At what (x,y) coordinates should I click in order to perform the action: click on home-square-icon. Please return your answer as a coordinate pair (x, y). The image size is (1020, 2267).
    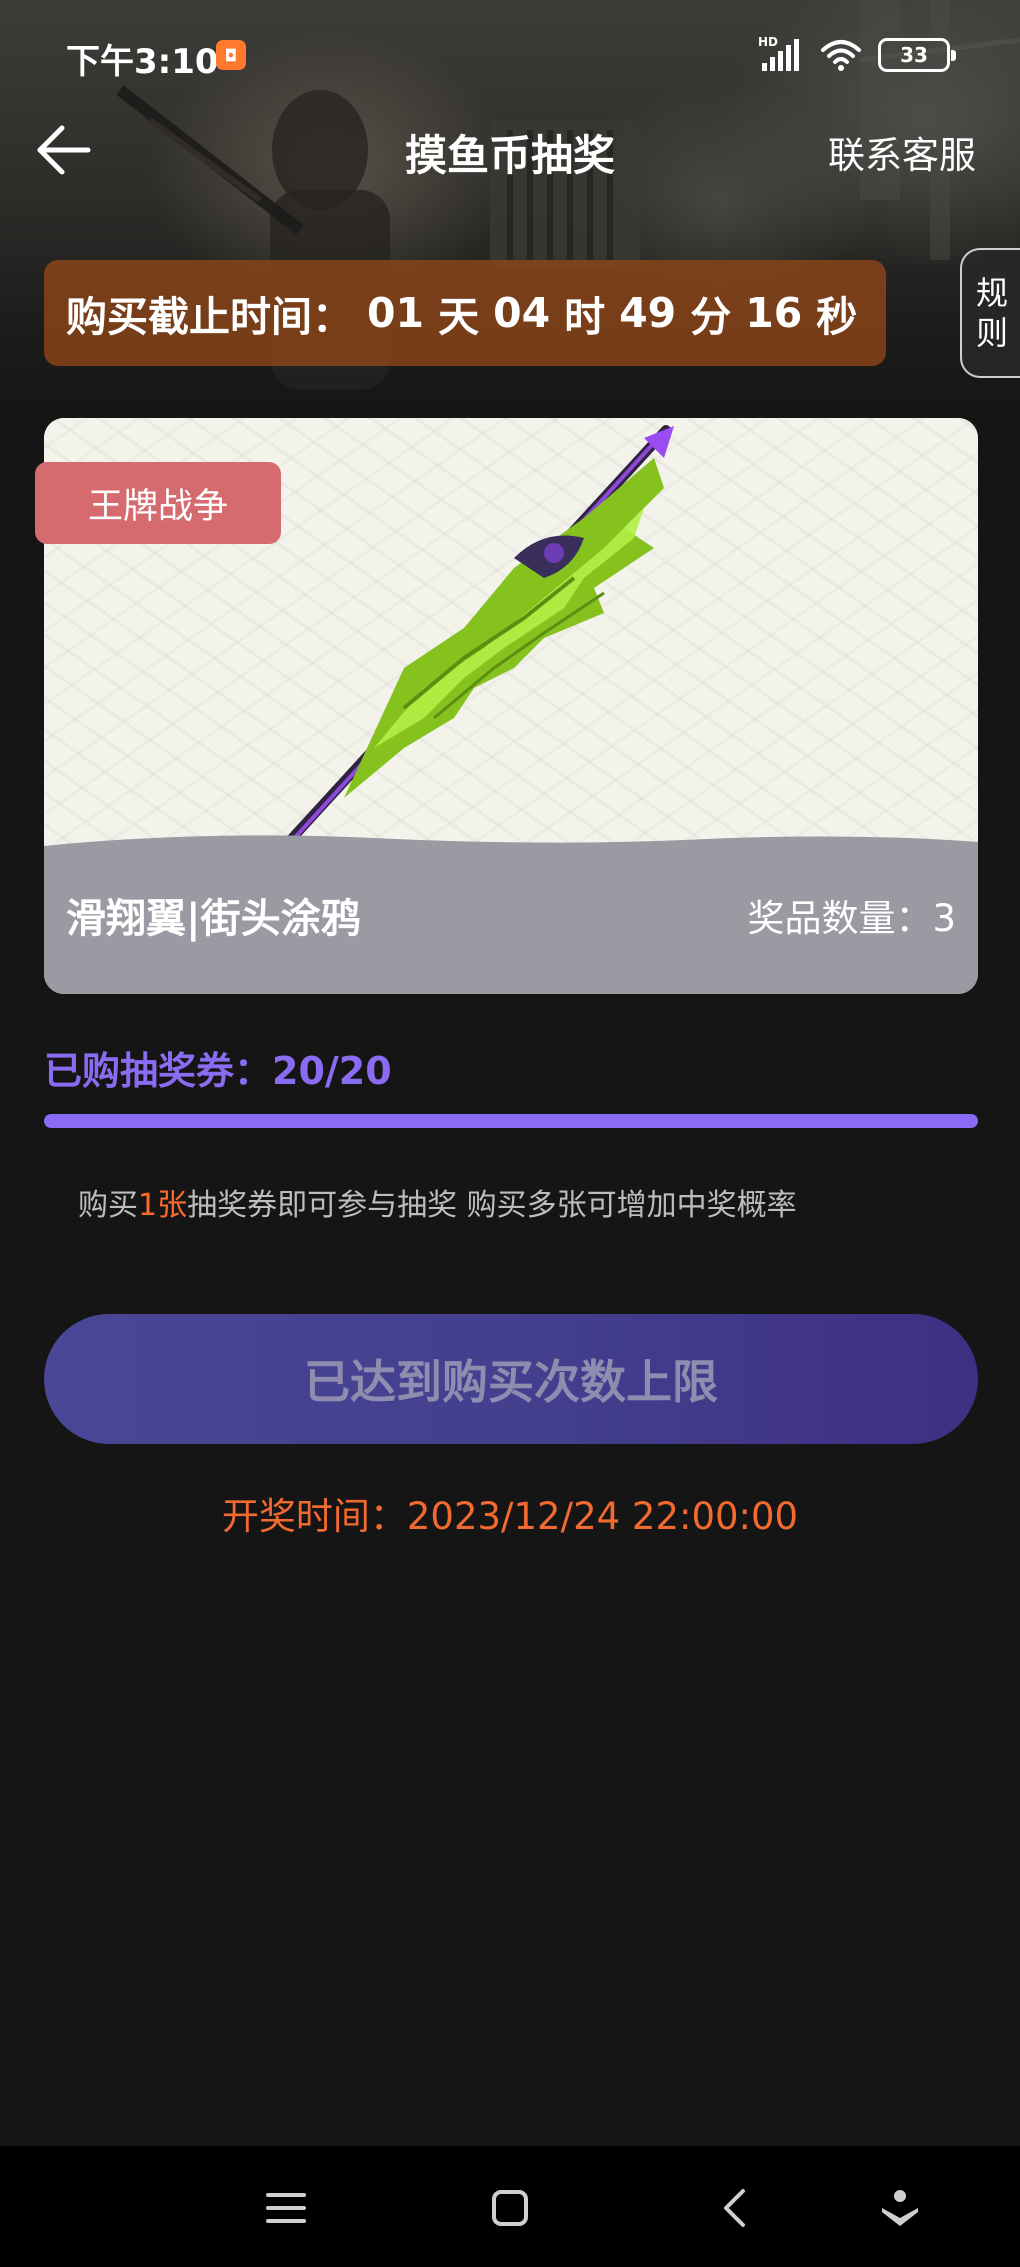
    Looking at the image, I should click on (510, 2208).